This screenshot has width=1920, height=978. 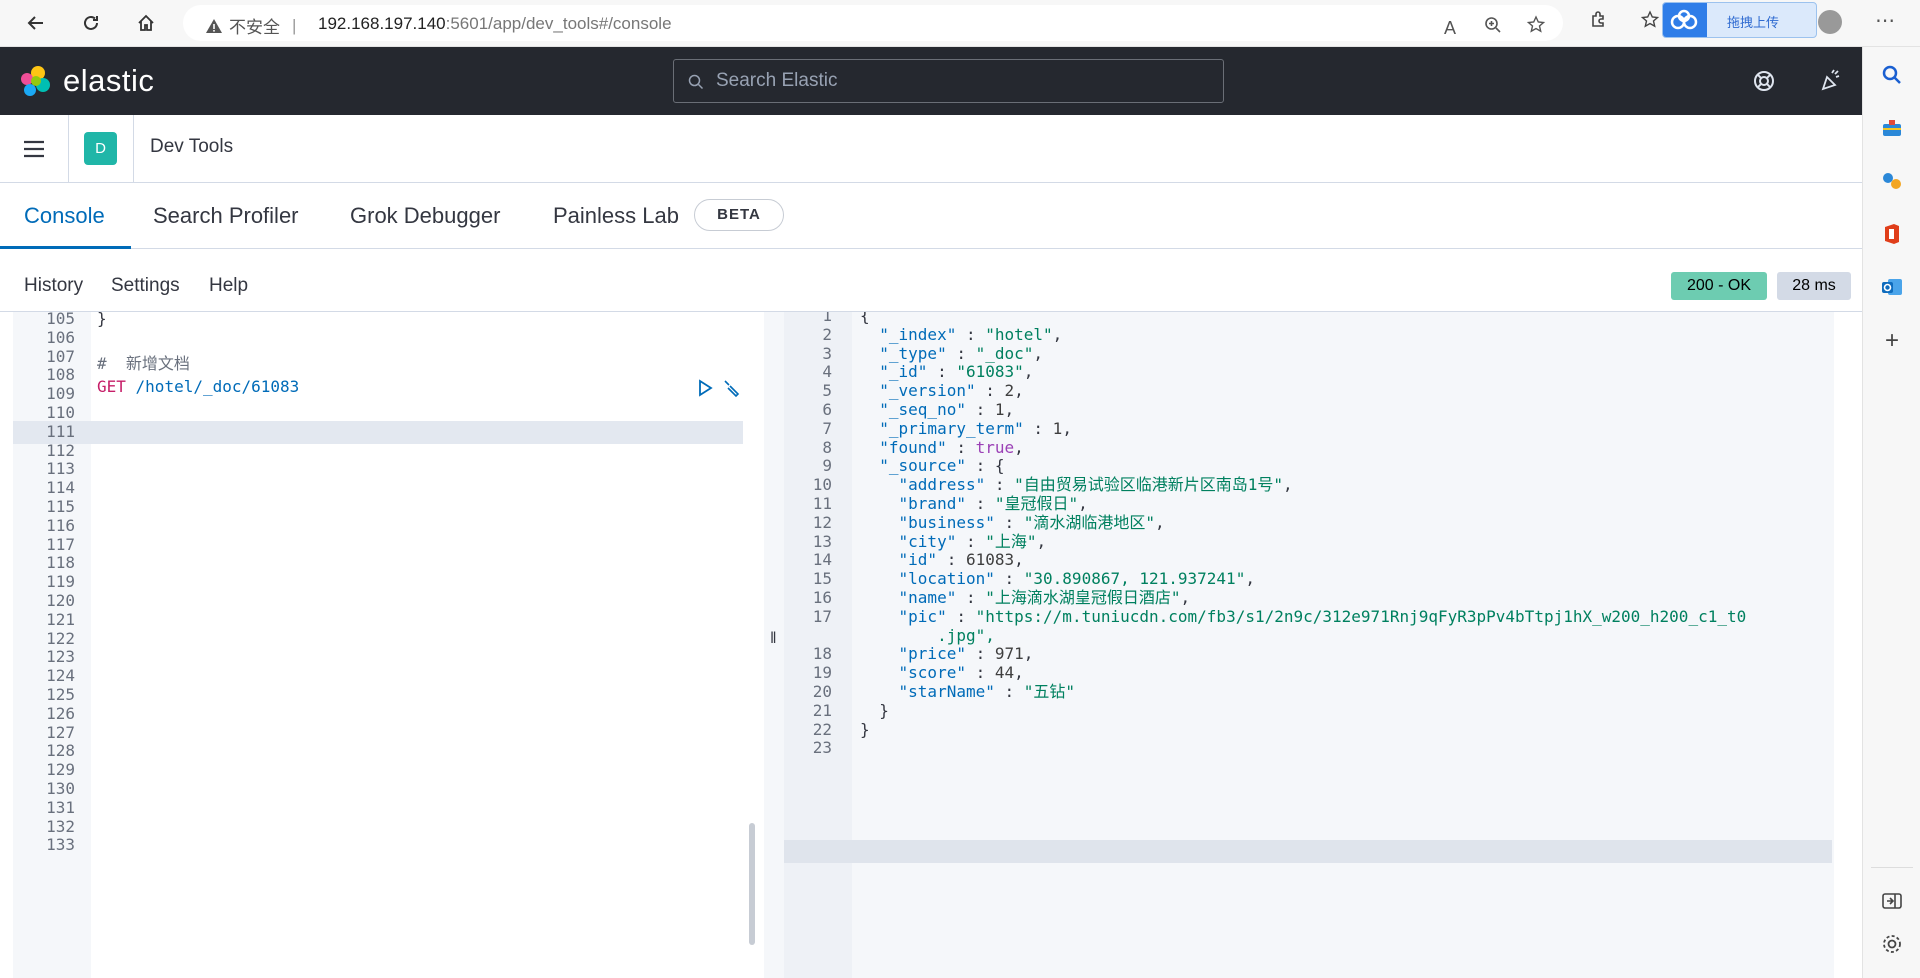 I want to click on code-comment: # 新增文档, so click(x=143, y=363).